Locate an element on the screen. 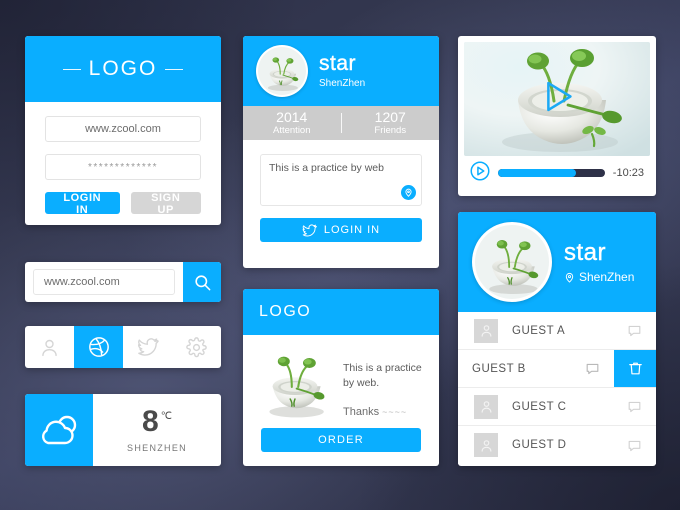 This screenshot has width=680, height=510. stats-bar: 2014 Attention 1207 Friends is located at coordinates (341, 123).